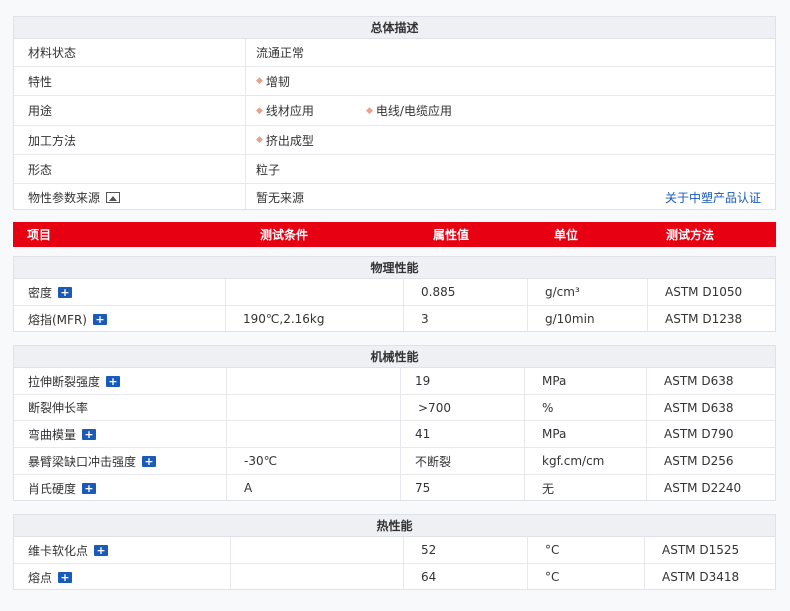 The width and height of the screenshot is (790, 611). I want to click on table-row: 拉伸断裂强度 + 19 MPa ASTM D638, so click(394, 381).